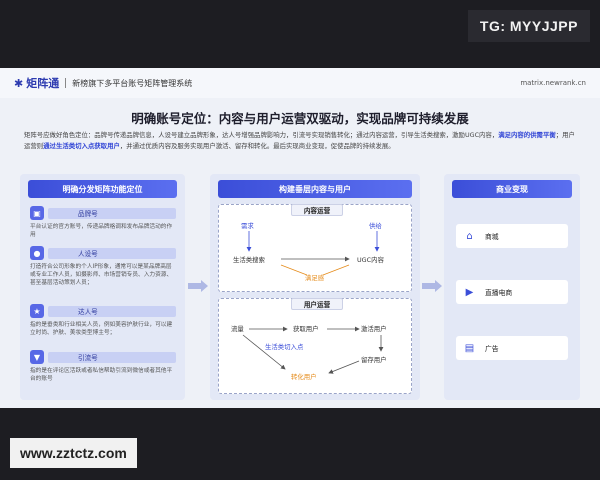 This screenshot has width=600, height=480. I want to click on watermark-bottom: www.zztctz.com, so click(73, 453).